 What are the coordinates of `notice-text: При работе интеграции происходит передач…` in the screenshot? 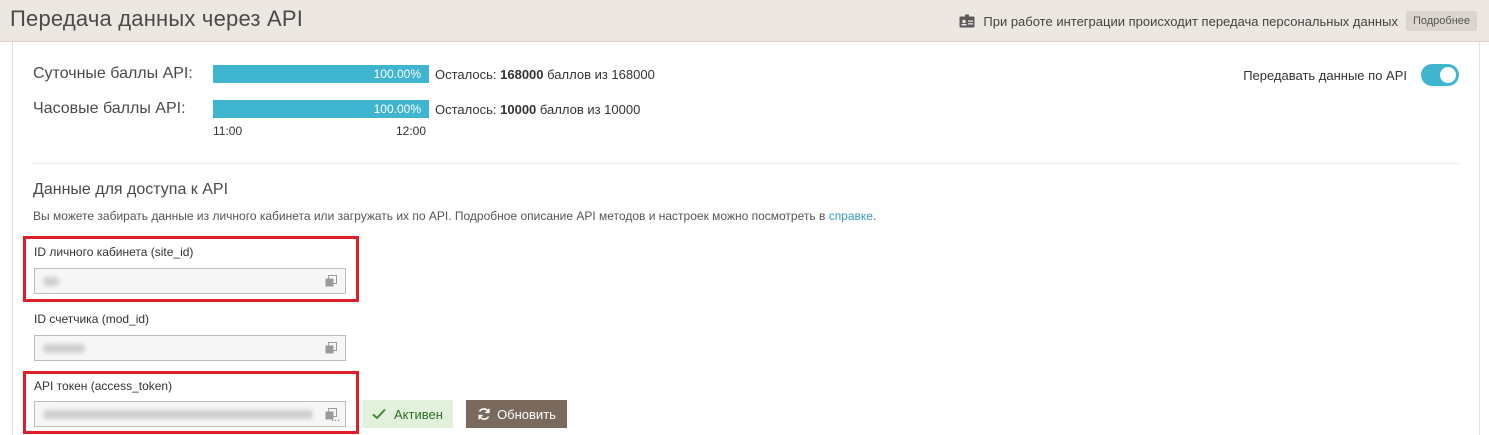 It's located at (1190, 21).